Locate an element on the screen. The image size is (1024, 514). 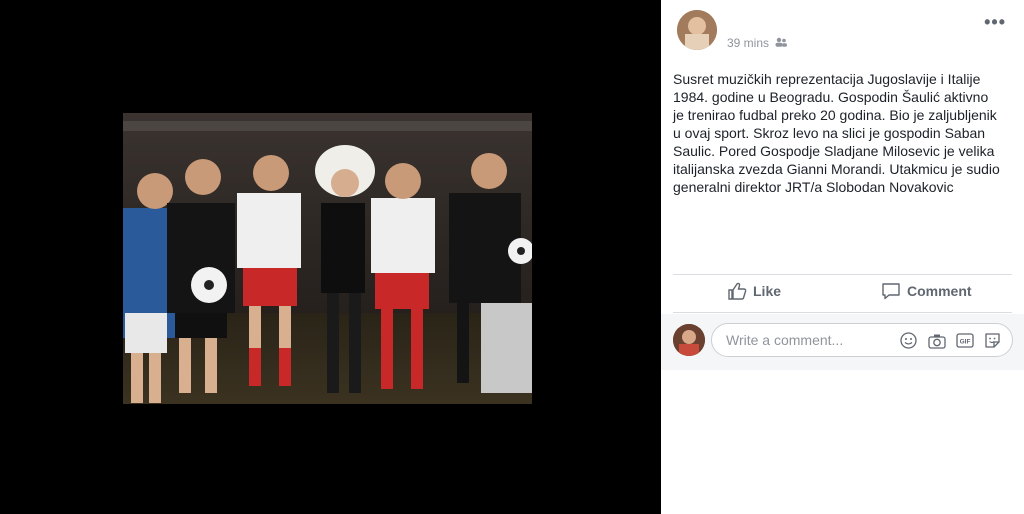
svg-text: GIF is located at coordinates (964, 342).